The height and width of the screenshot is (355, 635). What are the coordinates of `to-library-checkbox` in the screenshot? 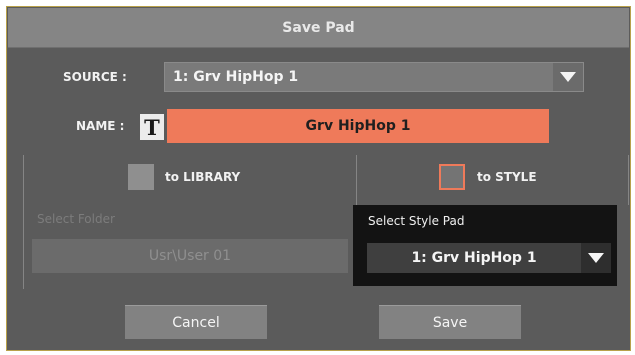 It's located at (141, 177).